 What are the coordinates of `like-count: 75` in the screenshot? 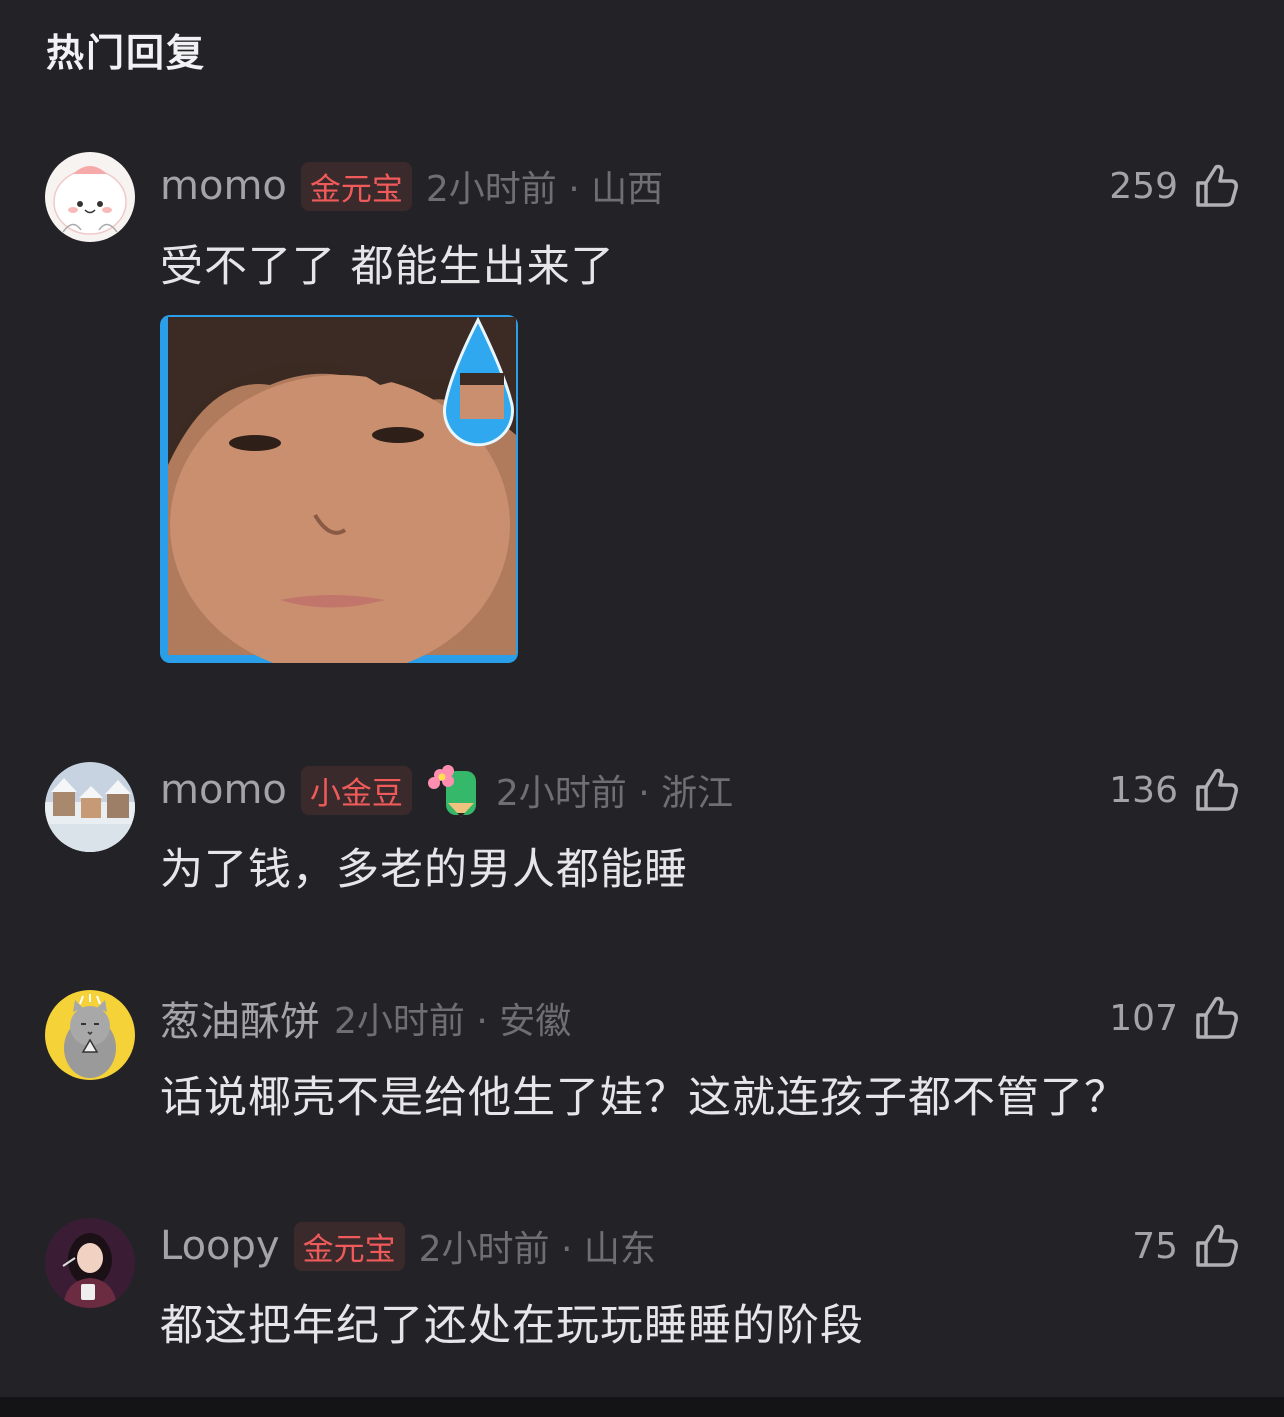 It's located at (1155, 1246).